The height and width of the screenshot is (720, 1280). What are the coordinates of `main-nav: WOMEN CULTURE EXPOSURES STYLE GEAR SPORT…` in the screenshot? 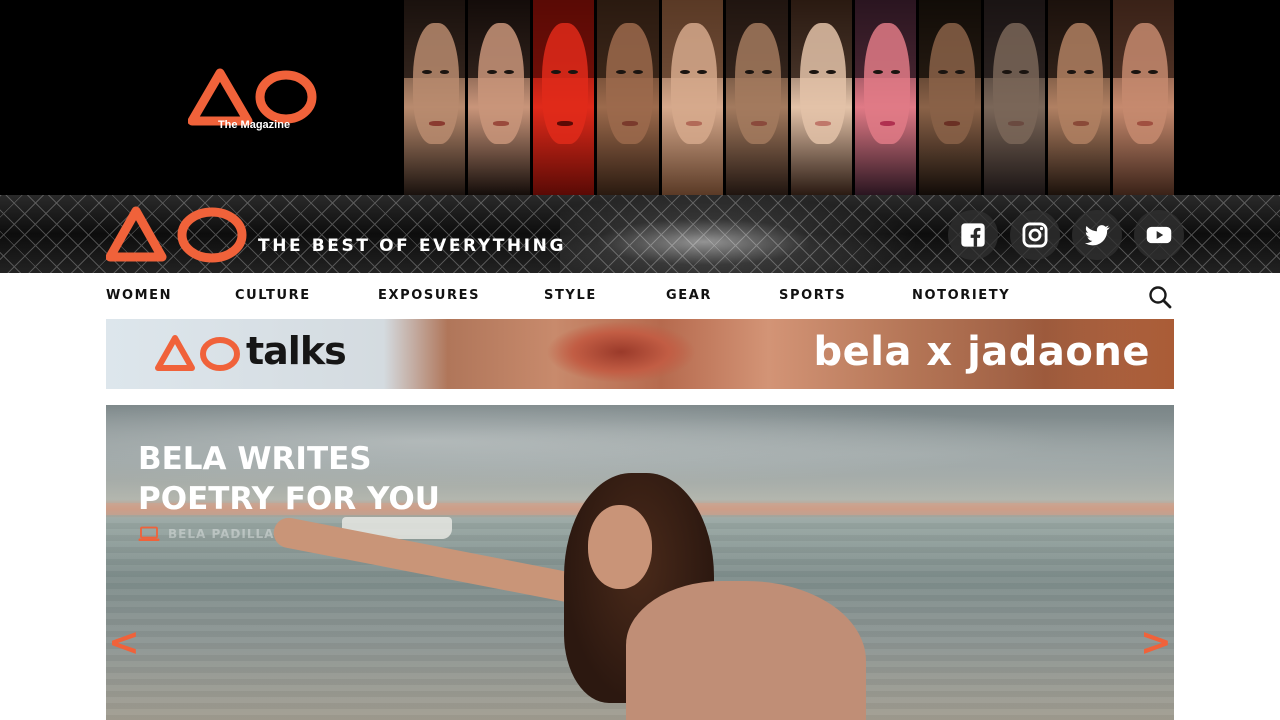 It's located at (640, 297).